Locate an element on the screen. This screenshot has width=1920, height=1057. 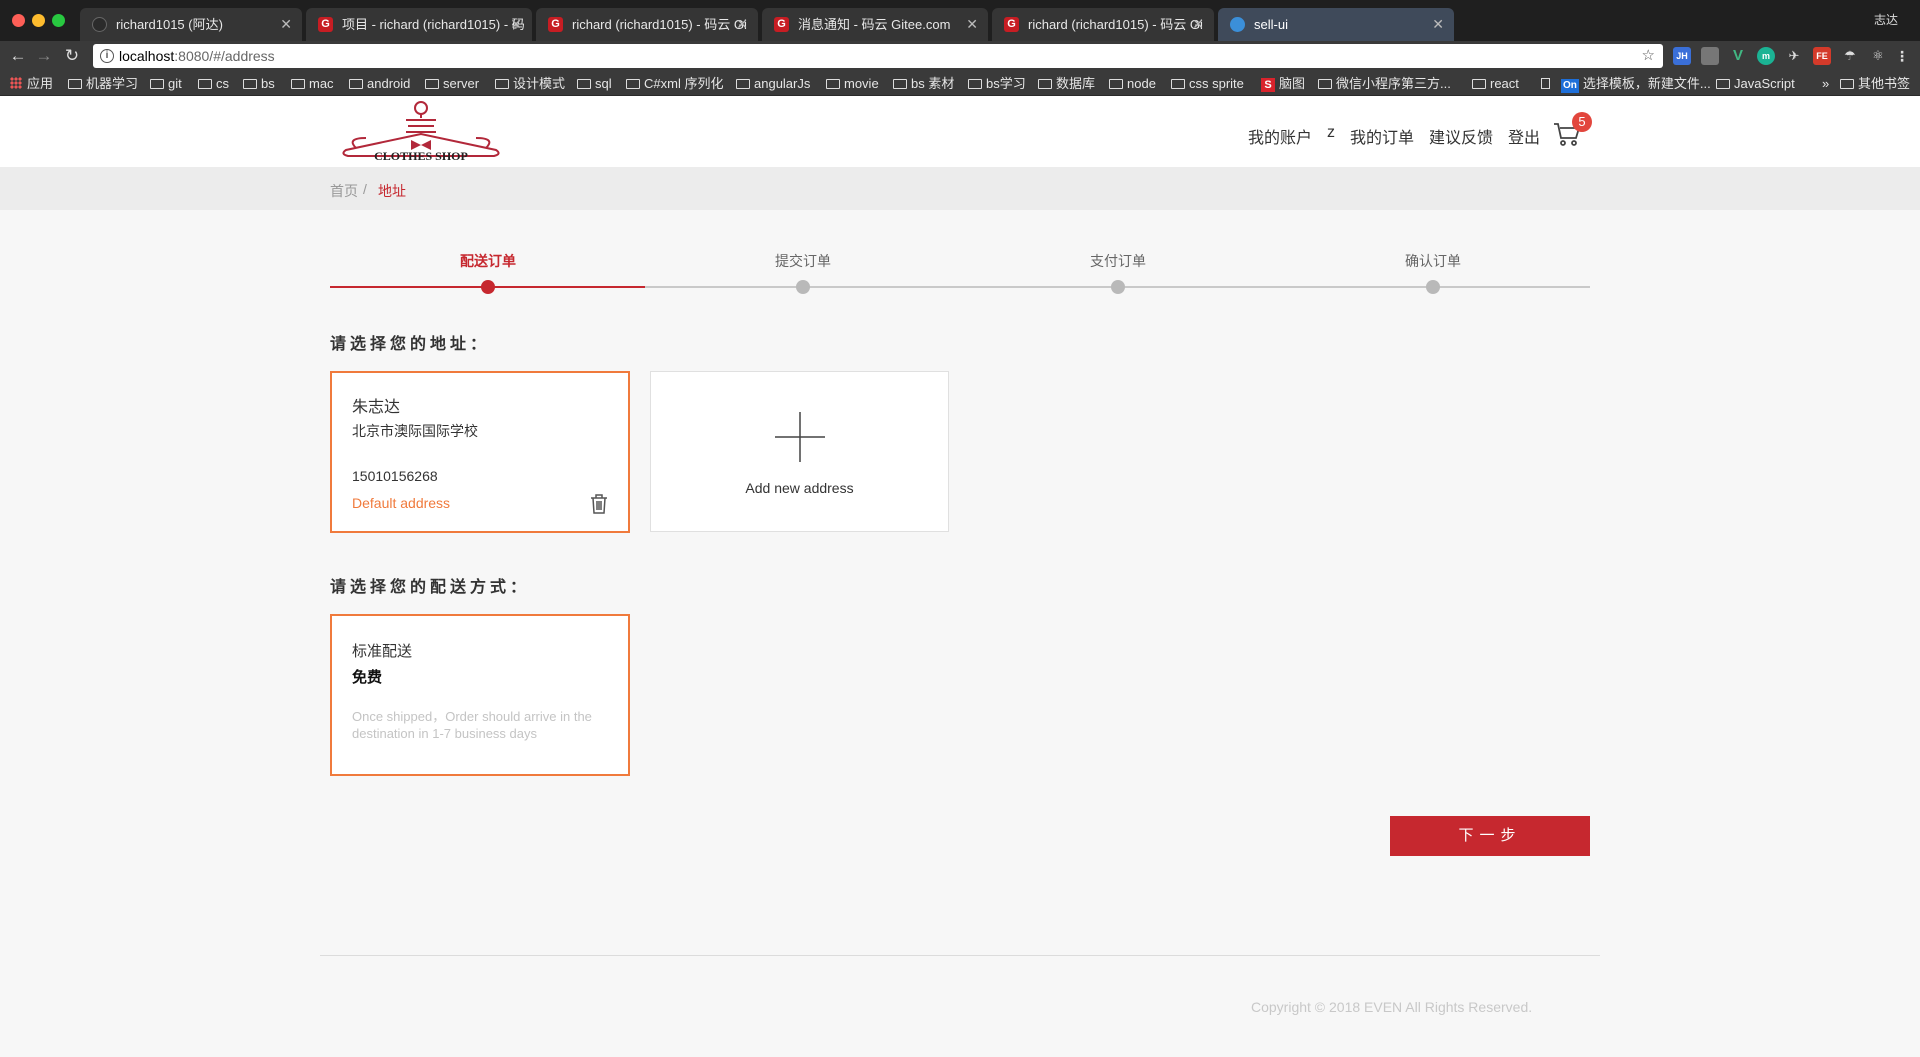
extension-reader-icon is located at coordinates (1710, 56).